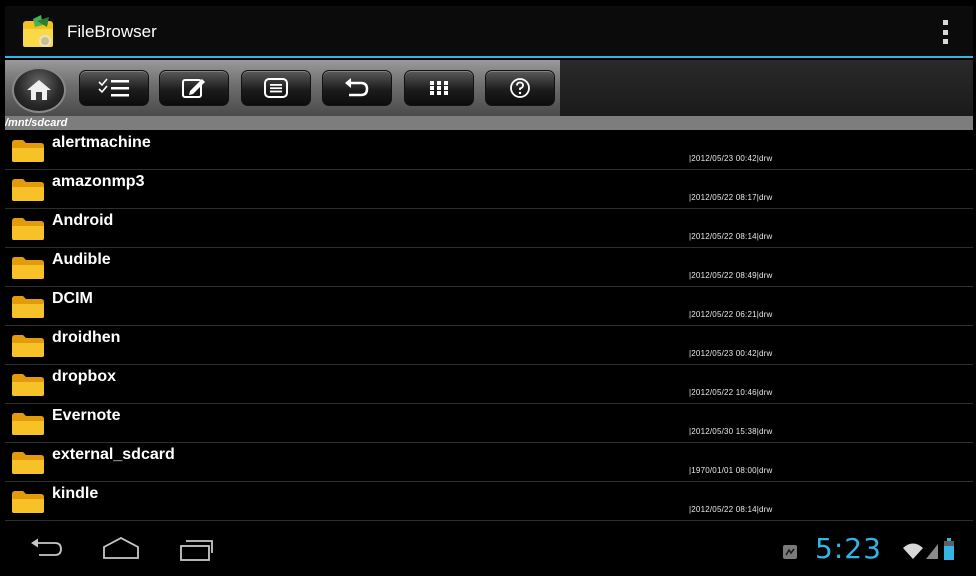 The image size is (976, 576). I want to click on grid-icon, so click(439, 88).